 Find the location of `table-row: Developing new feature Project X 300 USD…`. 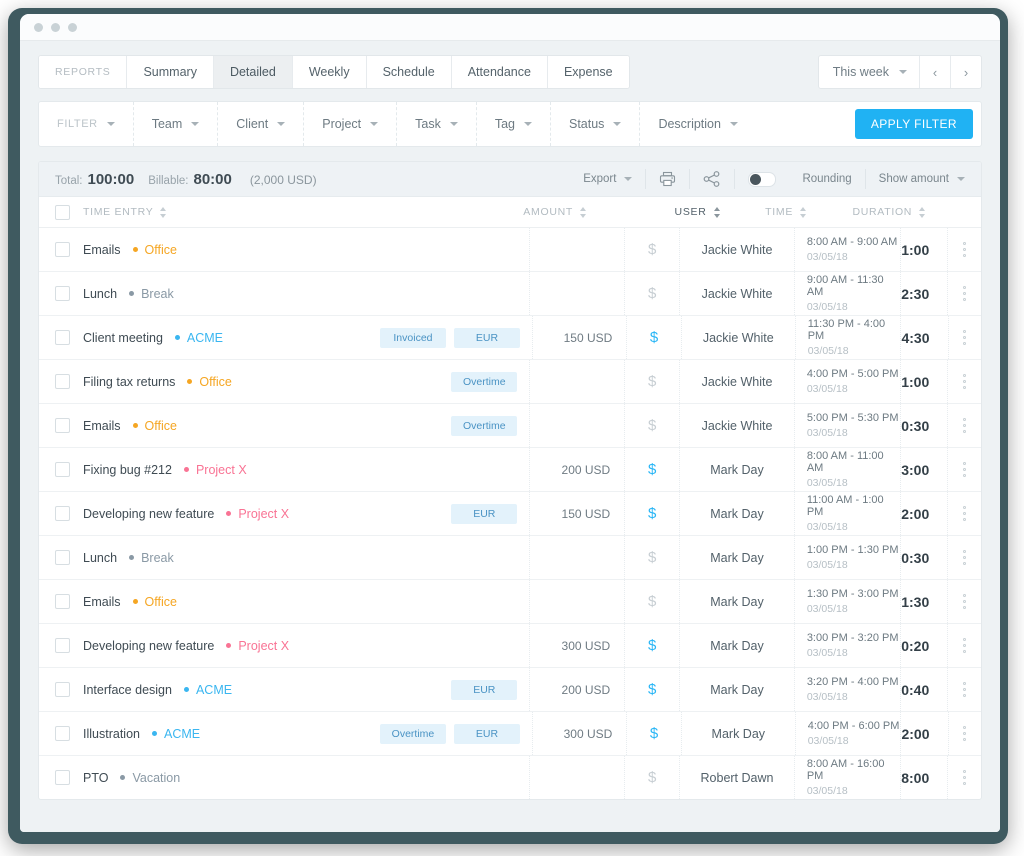

table-row: Developing new feature Project X 300 USD… is located at coordinates (510, 646).